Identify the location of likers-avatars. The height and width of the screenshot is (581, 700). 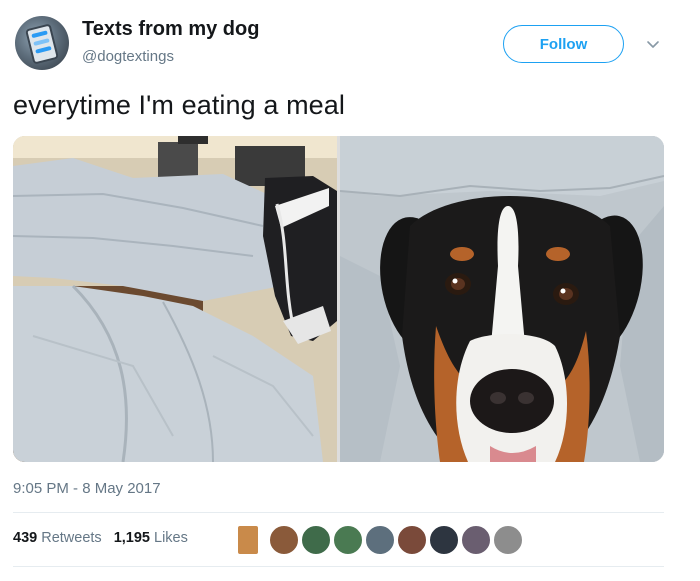
(381, 540).